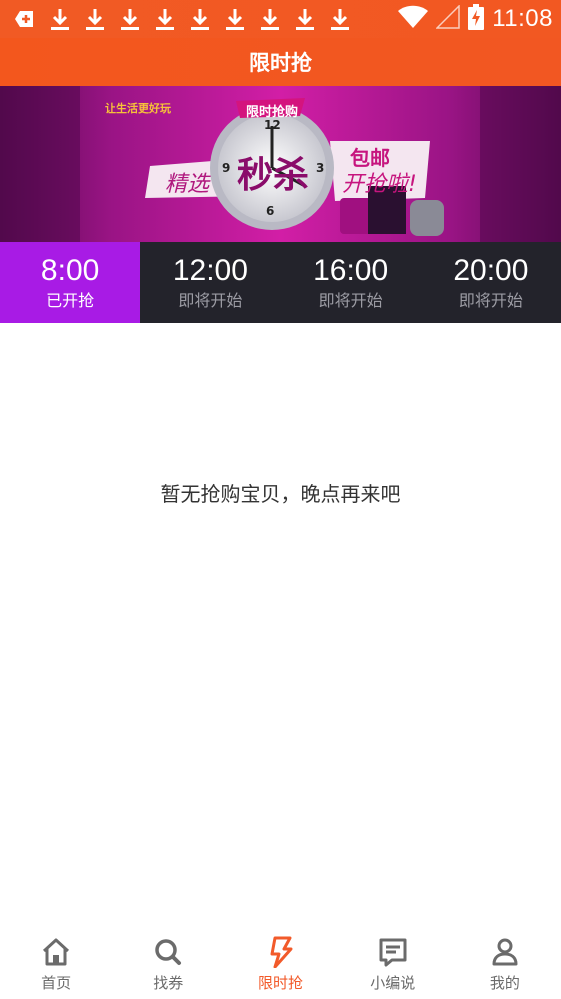  I want to click on flash-icon, so click(281, 952).